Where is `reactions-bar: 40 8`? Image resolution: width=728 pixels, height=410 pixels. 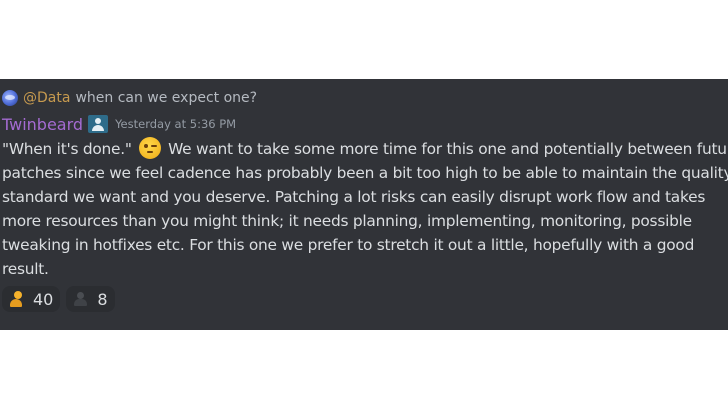 reactions-bar: 40 8 is located at coordinates (58, 299).